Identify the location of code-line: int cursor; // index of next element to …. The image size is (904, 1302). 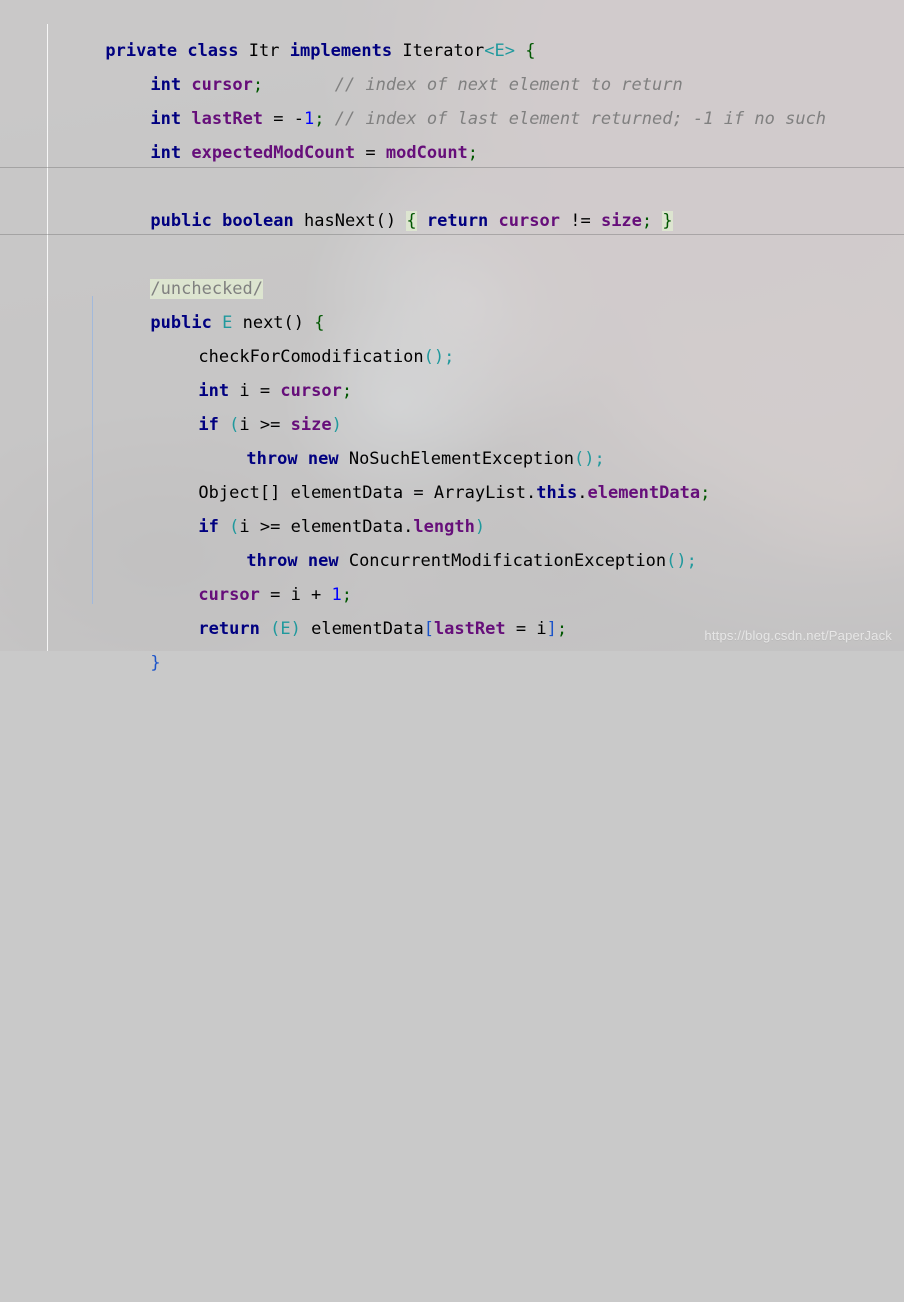
(452, 64).